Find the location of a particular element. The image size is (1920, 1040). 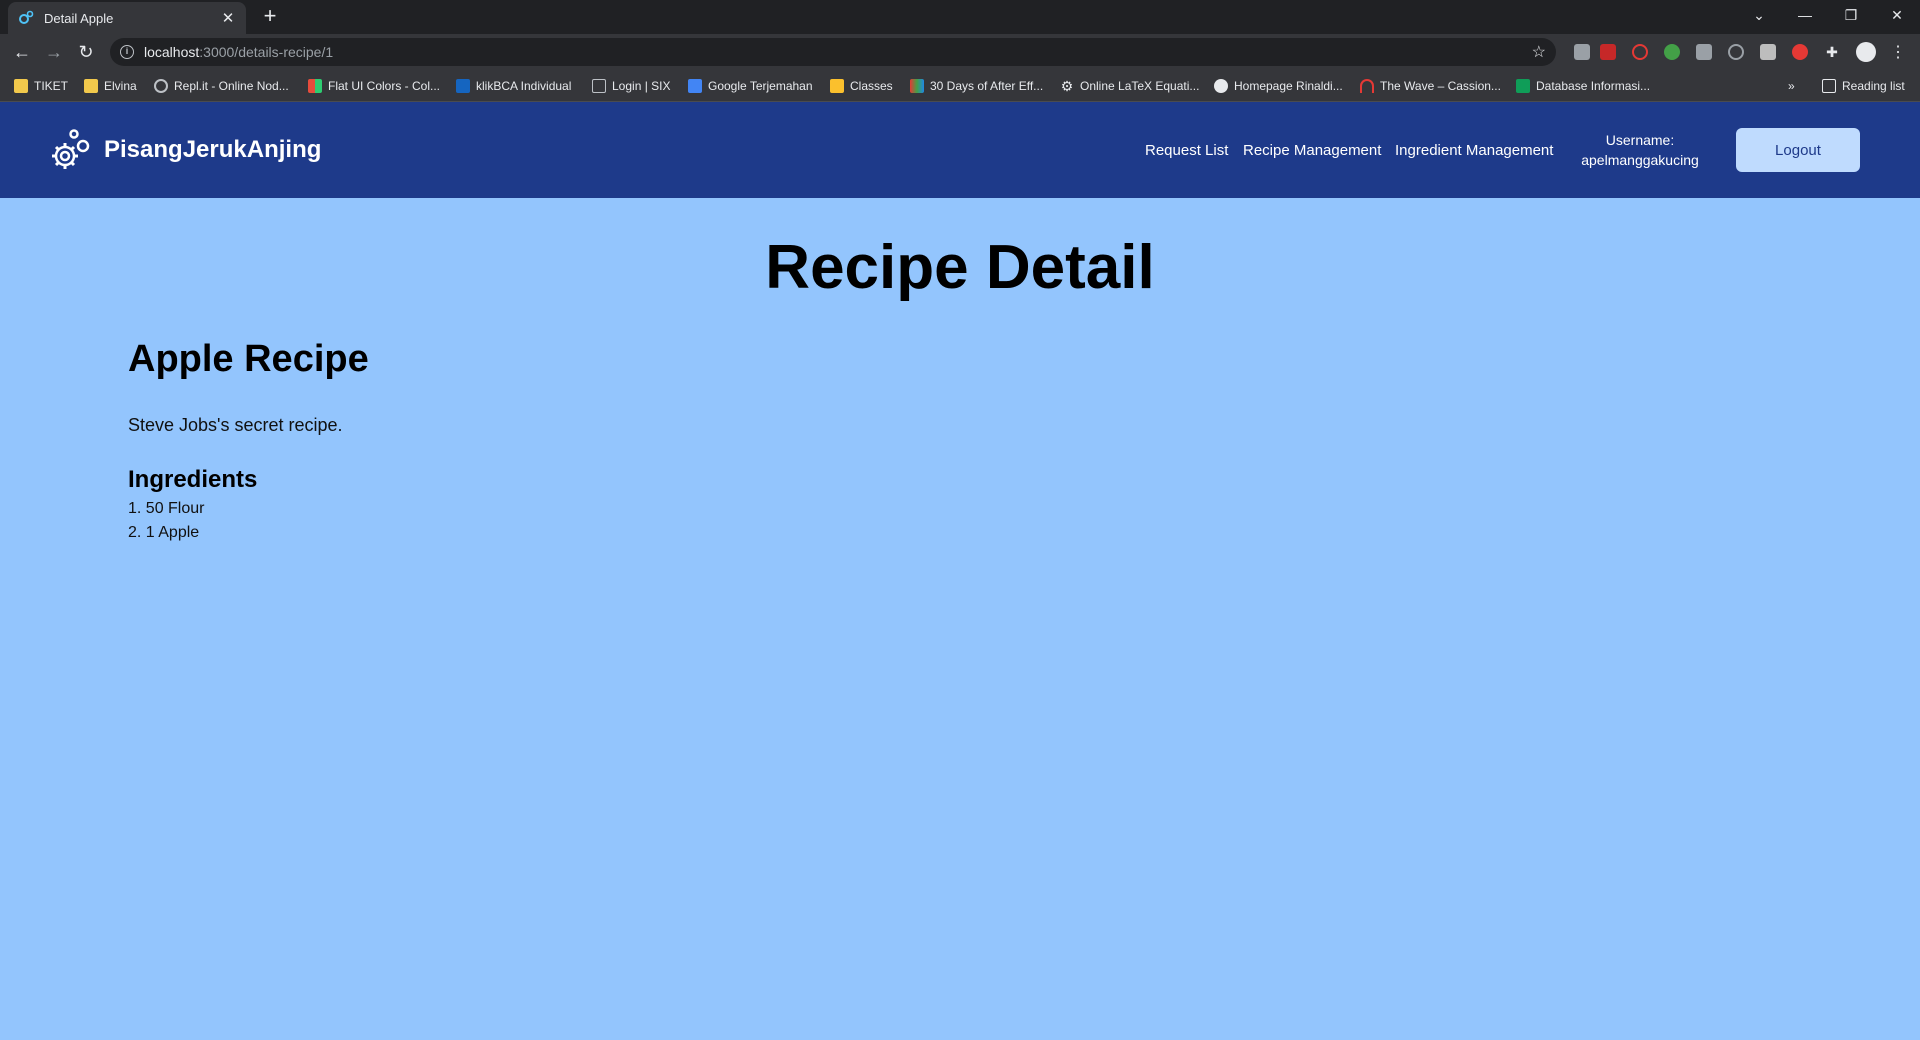

bookmark-item: Classes is located at coordinates (861, 86).